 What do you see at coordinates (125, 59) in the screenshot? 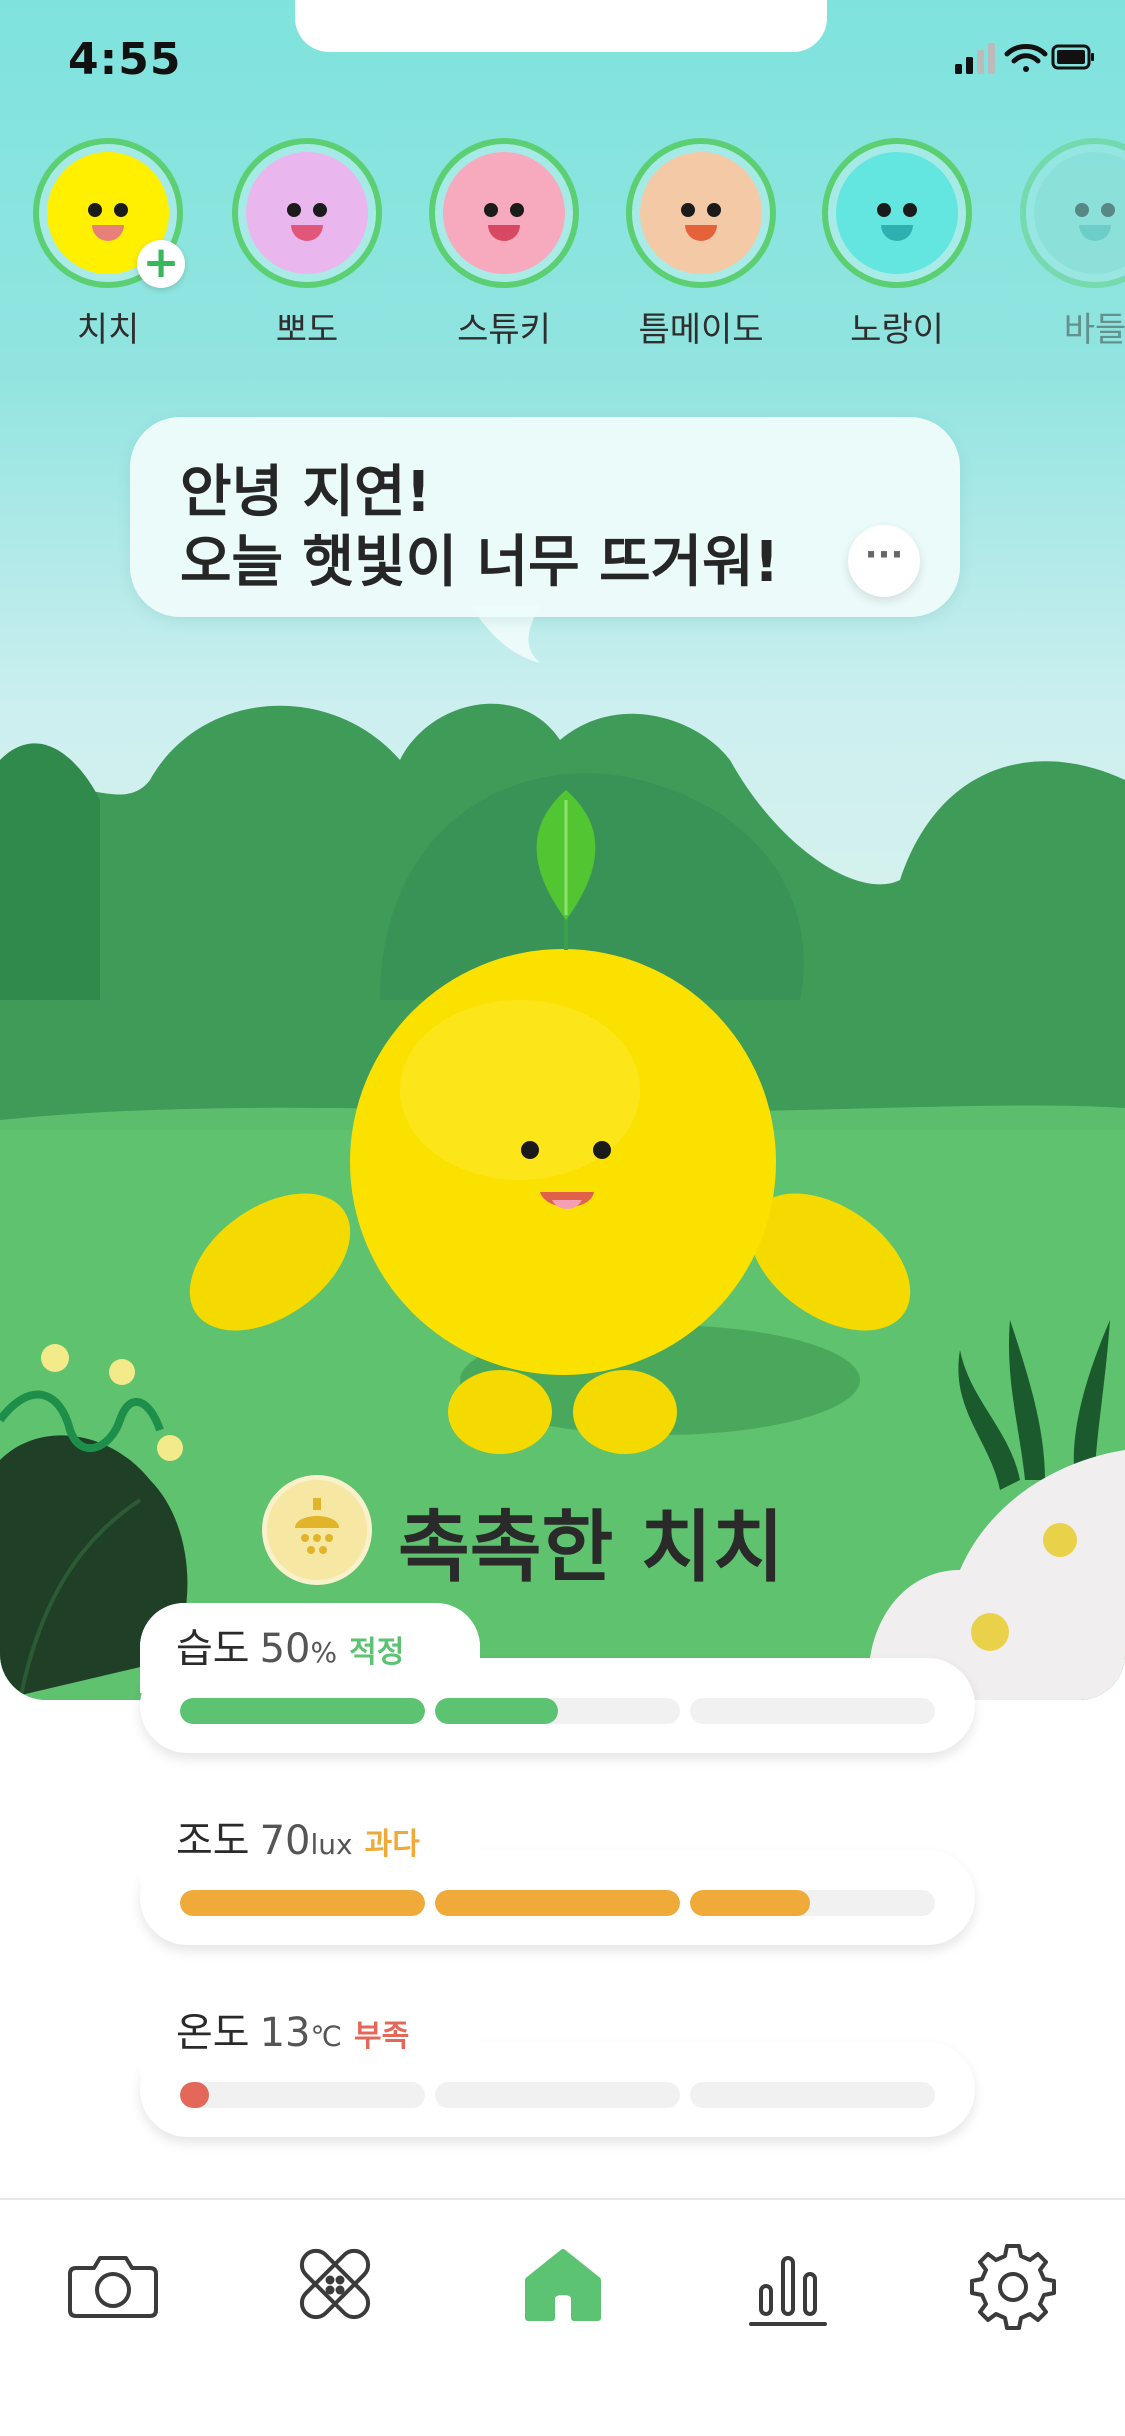
I see `status-time: 4:55` at bounding box center [125, 59].